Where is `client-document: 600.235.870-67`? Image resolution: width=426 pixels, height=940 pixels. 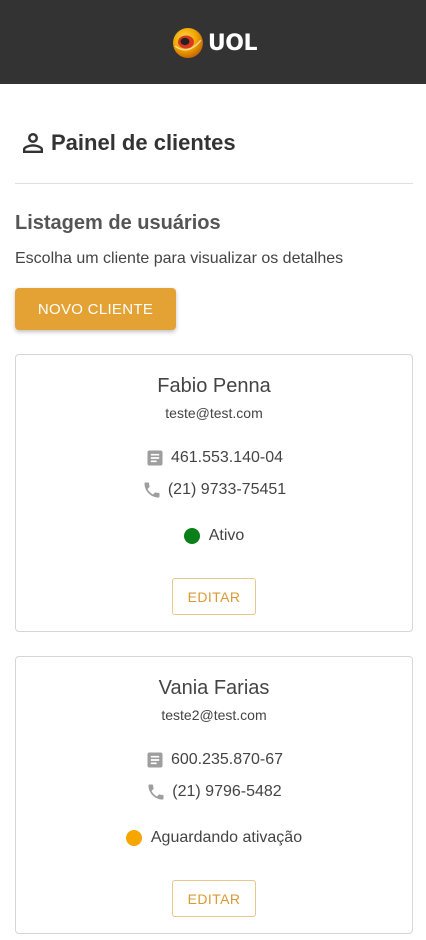 client-document: 600.235.870-67 is located at coordinates (214, 760).